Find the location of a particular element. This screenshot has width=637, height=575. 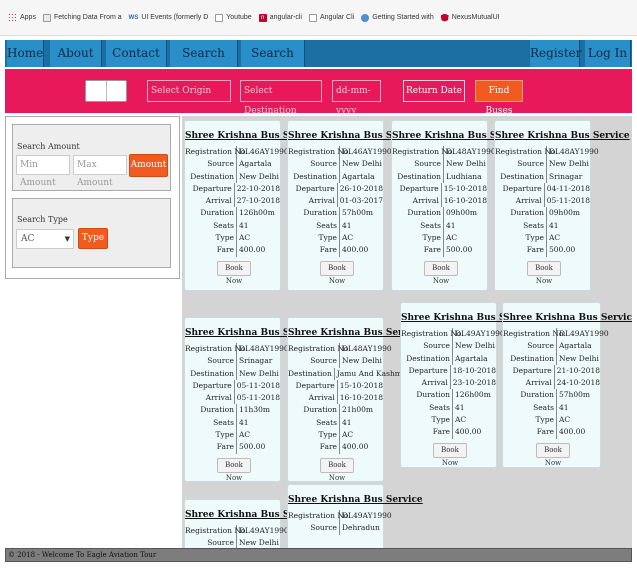

info-value: 09h00m is located at coordinates (565, 213).